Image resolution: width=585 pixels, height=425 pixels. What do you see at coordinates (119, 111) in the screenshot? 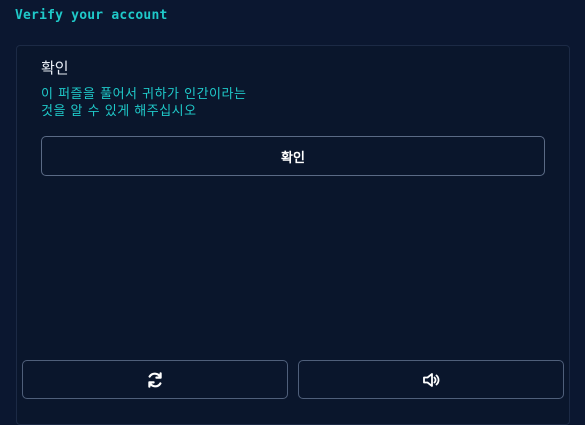
I see `instructions-line-2: 것을 알 수 있게 해주십시오` at bounding box center [119, 111].